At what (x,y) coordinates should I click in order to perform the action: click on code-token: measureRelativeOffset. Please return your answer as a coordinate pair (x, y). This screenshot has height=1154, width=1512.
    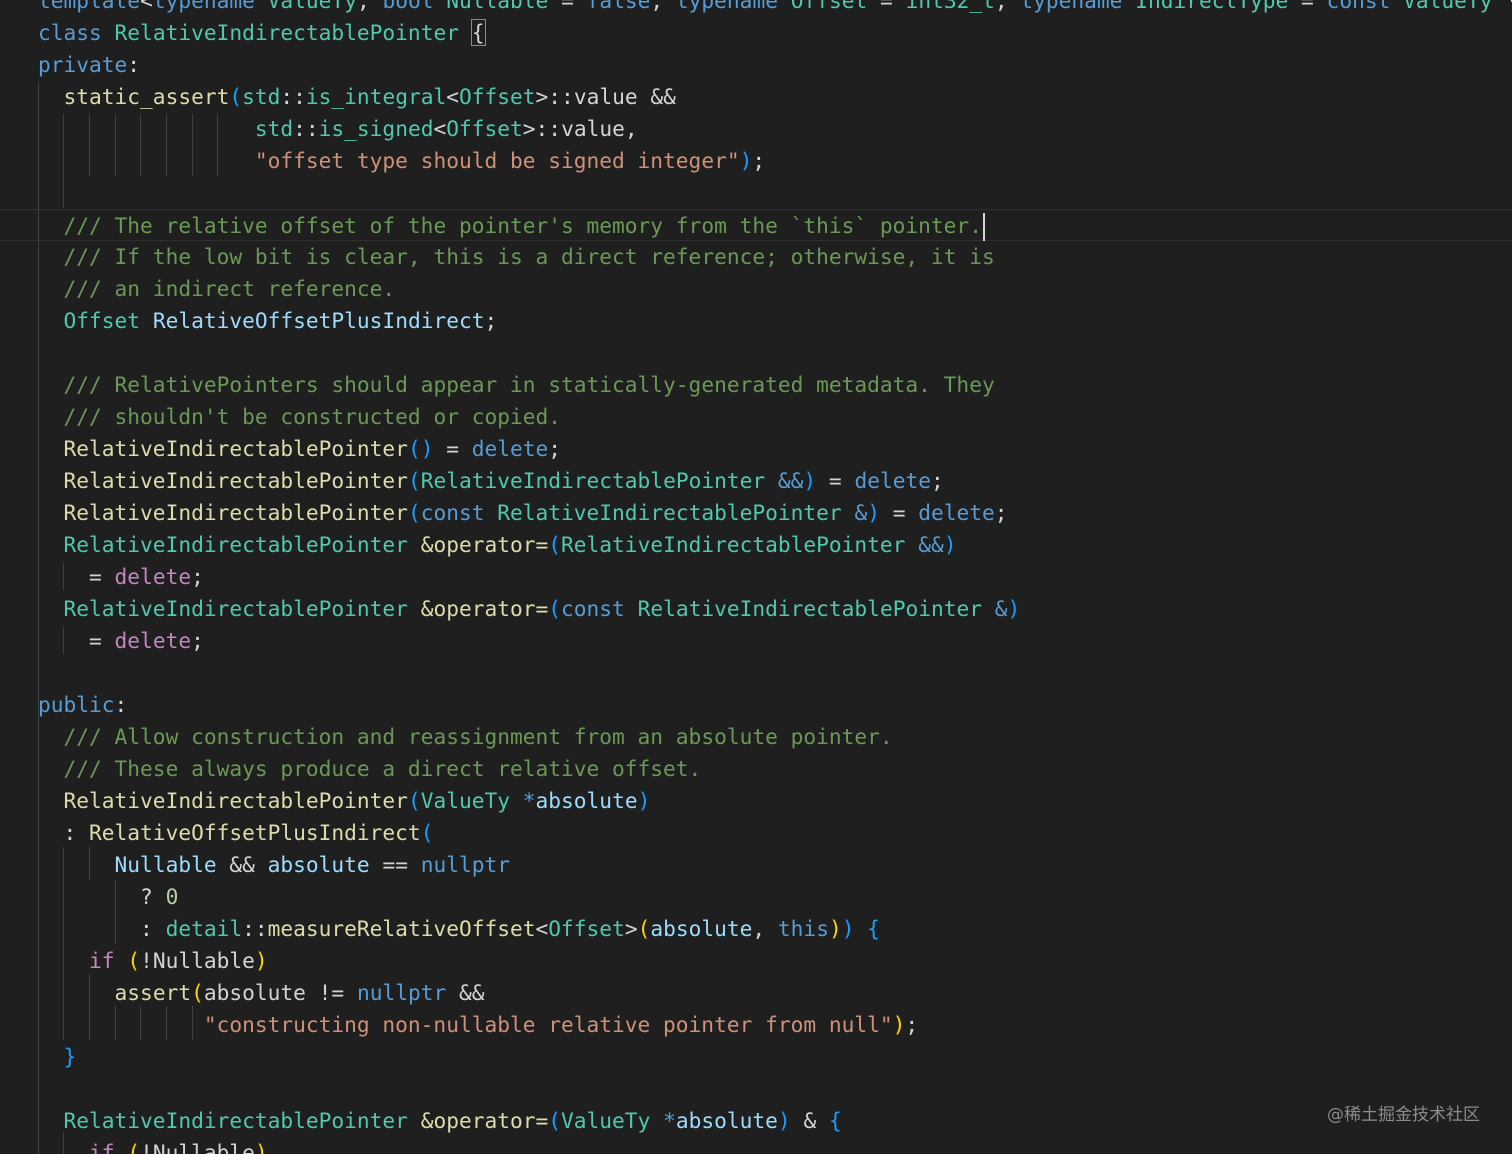
    Looking at the image, I should click on (401, 928).